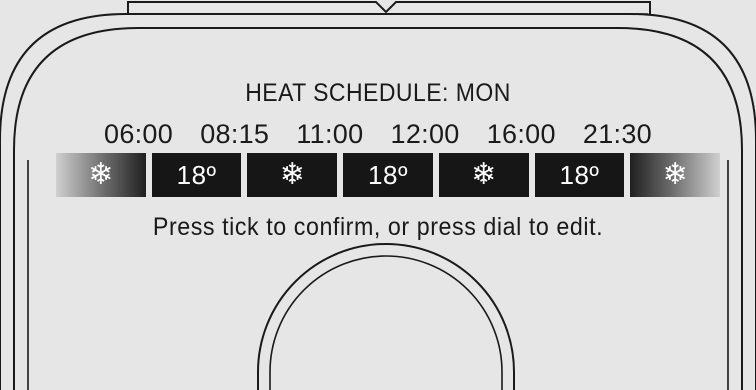  I want to click on time-label: 06:00, so click(139, 134).